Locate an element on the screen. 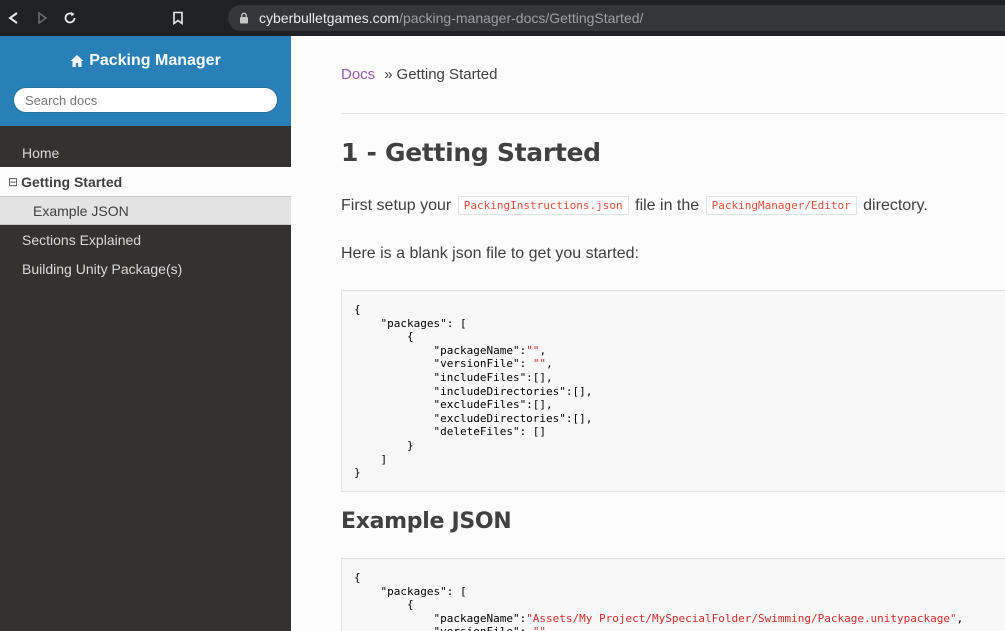  sidebar-item-label: Sections Explained is located at coordinates (82, 239).